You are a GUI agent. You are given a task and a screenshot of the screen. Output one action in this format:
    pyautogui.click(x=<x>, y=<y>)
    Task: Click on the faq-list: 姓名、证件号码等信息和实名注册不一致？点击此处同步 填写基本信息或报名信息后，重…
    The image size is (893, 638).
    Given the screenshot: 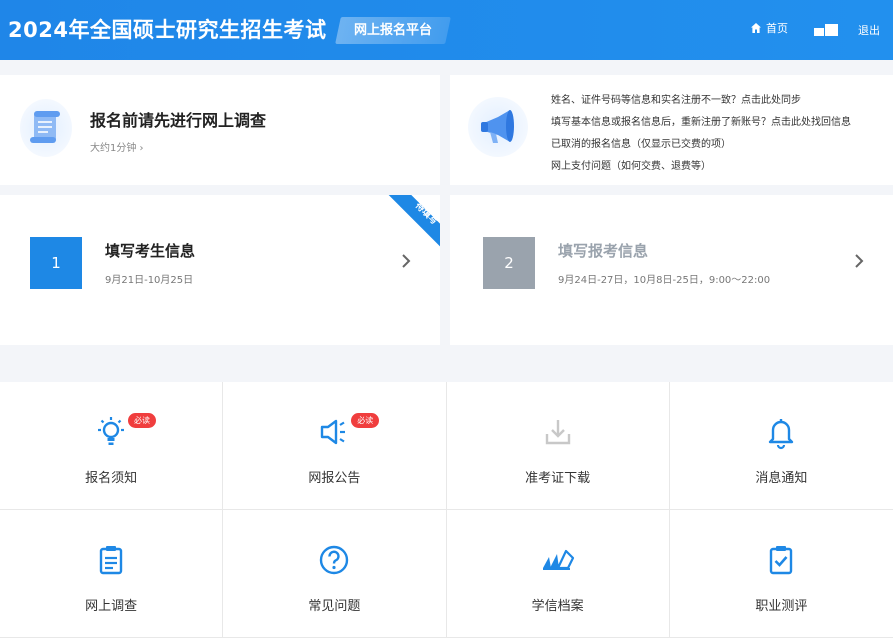 What is the action you would take?
    pyautogui.click(x=701, y=134)
    